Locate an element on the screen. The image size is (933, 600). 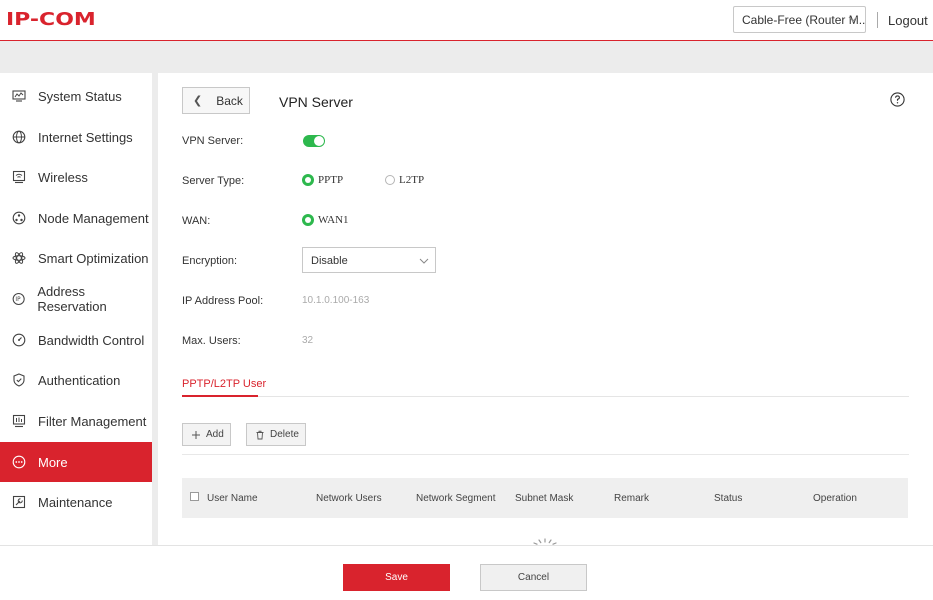
vpn-server-toggle is located at coordinates (314, 141).